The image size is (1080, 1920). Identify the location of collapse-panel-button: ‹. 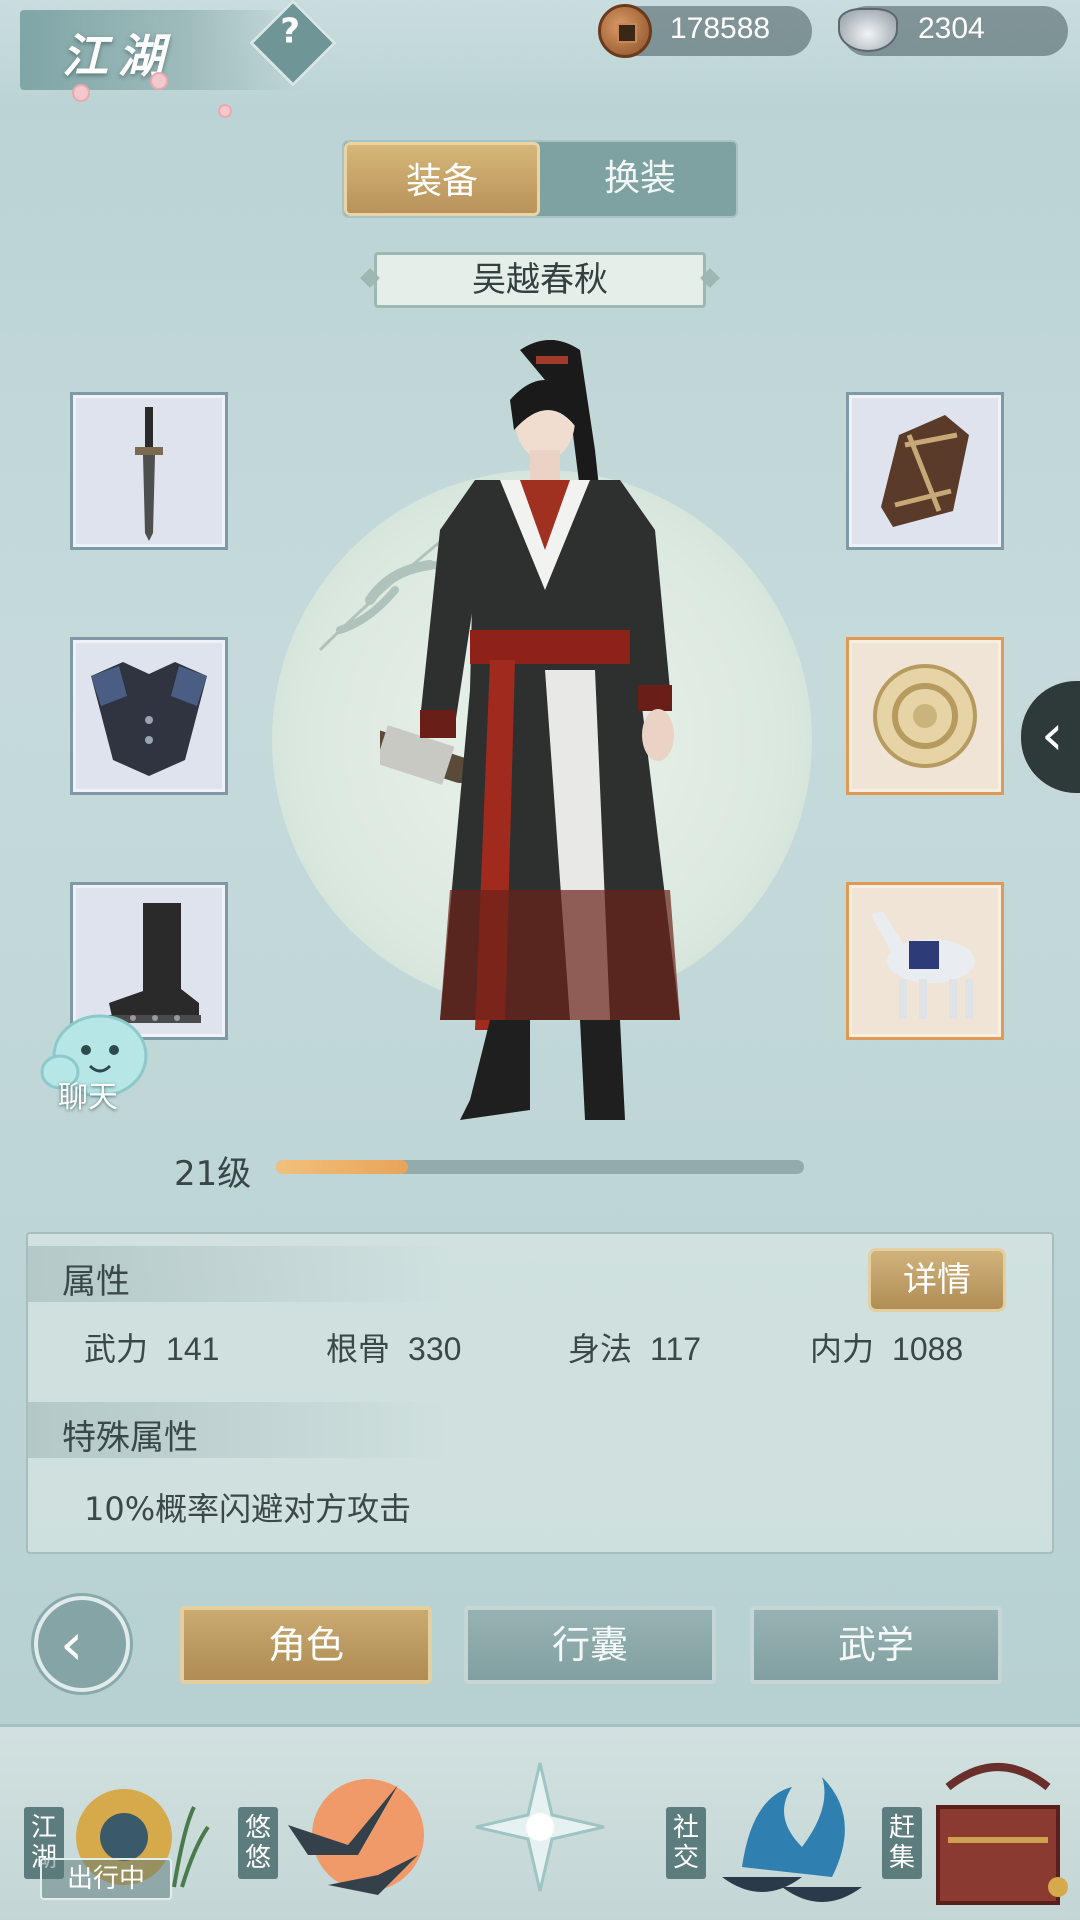
(1049, 737).